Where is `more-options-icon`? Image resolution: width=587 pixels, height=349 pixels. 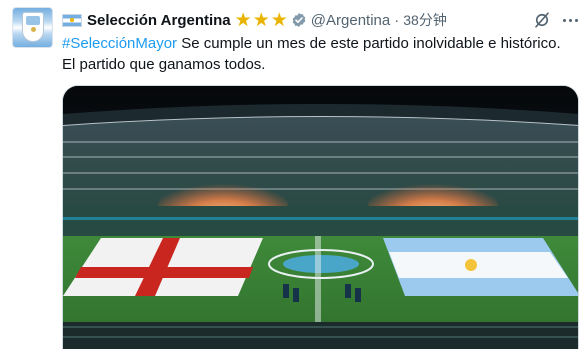 more-options-icon is located at coordinates (570, 20).